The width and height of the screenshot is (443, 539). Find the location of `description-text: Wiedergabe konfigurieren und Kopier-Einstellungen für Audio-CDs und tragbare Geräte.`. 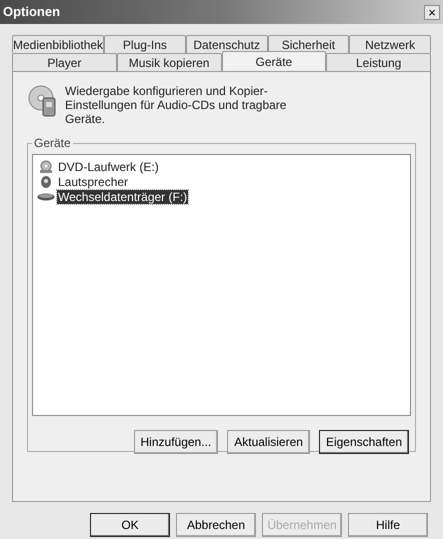

description-text: Wiedergabe konfigurieren und Kopier-Einstellungen für Audio-CDs und tragbare Geräte. is located at coordinates (176, 105).